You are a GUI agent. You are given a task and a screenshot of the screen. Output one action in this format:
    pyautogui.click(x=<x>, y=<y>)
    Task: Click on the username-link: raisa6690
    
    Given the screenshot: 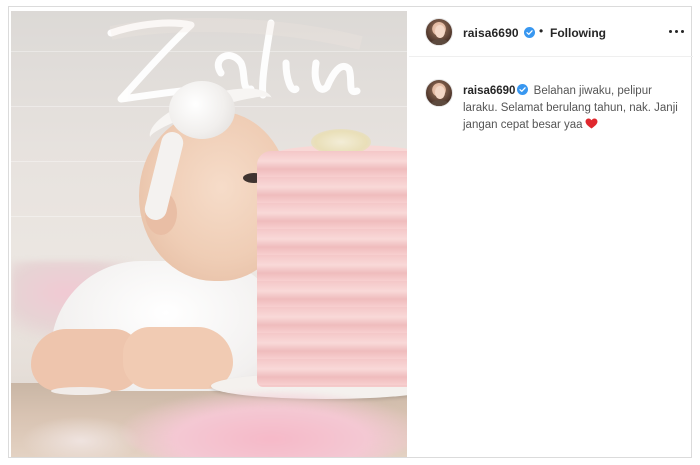 What is the action you would take?
    pyautogui.click(x=491, y=33)
    